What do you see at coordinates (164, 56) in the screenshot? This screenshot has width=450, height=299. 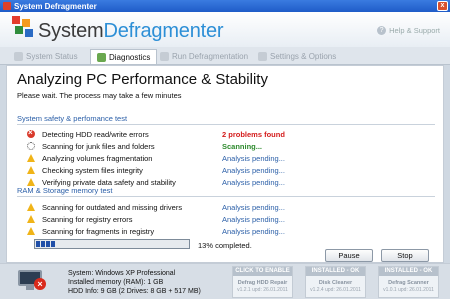 I see `defrag-icon` at bounding box center [164, 56].